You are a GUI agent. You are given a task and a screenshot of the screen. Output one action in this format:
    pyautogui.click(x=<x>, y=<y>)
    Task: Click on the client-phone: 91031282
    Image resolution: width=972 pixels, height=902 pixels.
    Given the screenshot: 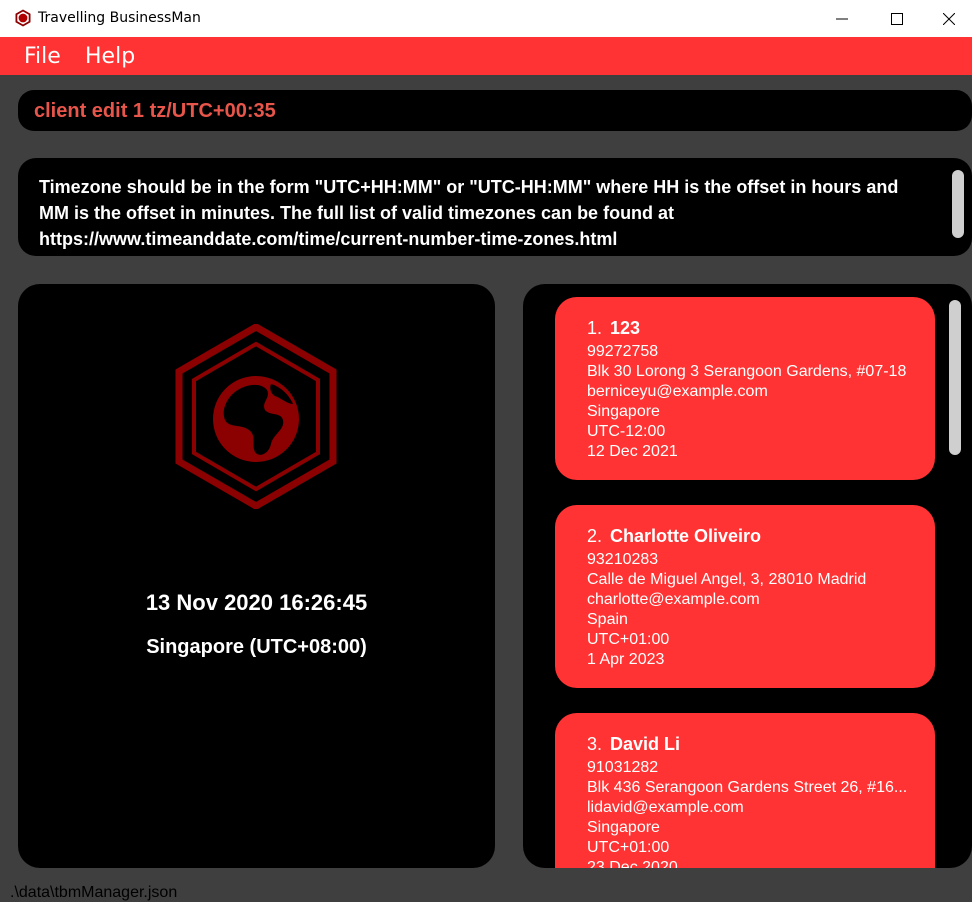 What is the action you would take?
    pyautogui.click(x=623, y=767)
    